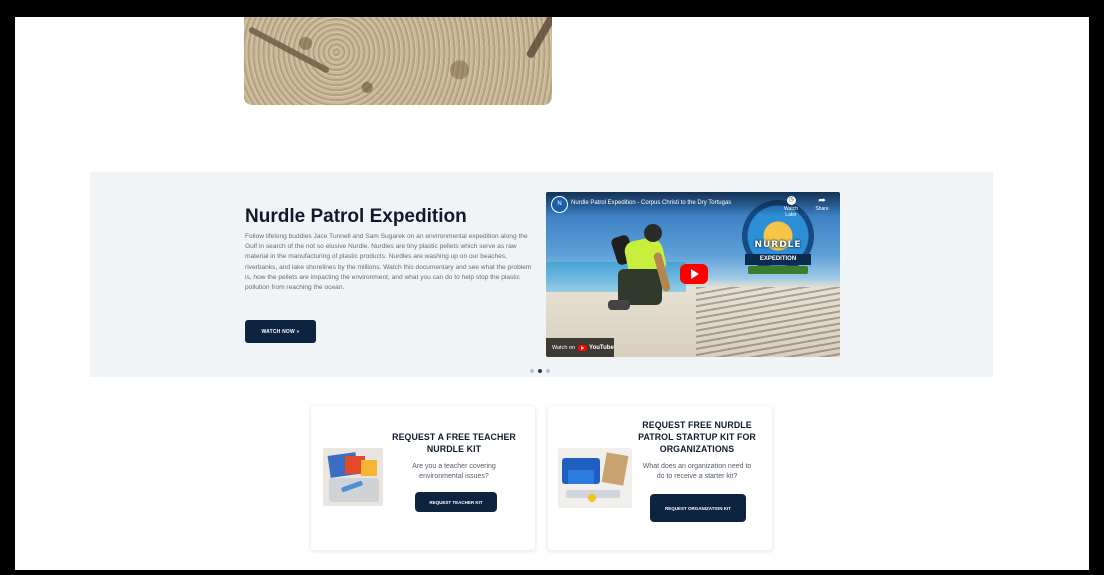 Image resolution: width=1104 pixels, height=575 pixels. Describe the element at coordinates (398, 61) in the screenshot. I see `sand-photo` at that location.